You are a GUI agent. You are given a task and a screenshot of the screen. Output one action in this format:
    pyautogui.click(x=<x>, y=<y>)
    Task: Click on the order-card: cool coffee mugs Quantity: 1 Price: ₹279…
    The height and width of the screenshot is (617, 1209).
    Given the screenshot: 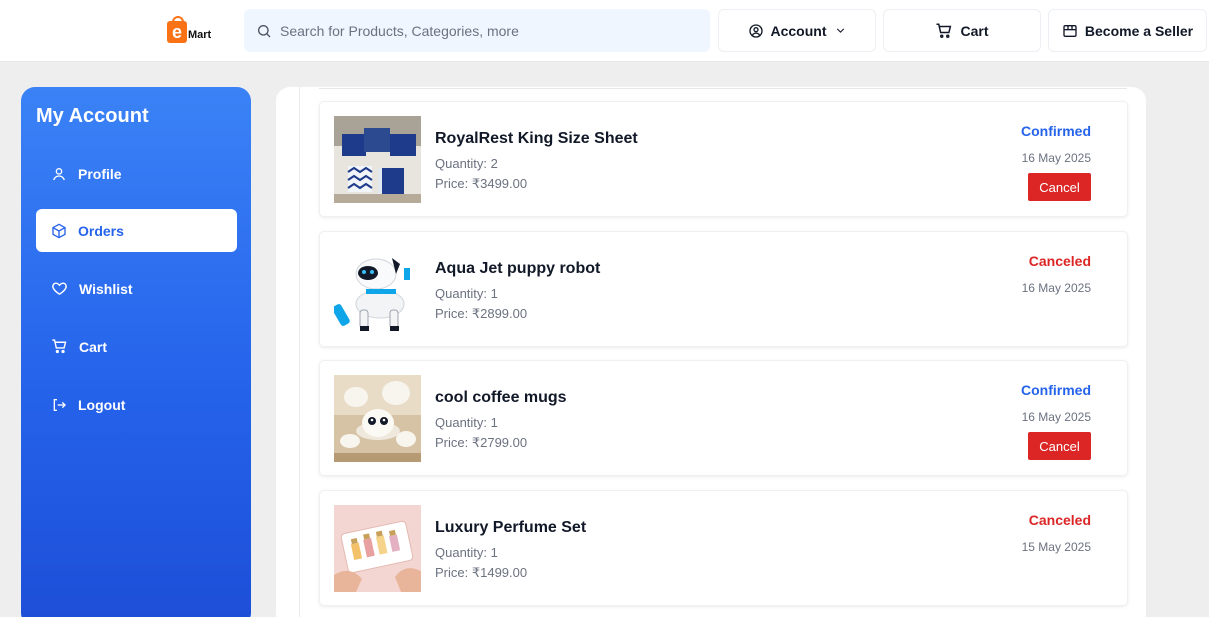 What is the action you would take?
    pyautogui.click(x=723, y=418)
    